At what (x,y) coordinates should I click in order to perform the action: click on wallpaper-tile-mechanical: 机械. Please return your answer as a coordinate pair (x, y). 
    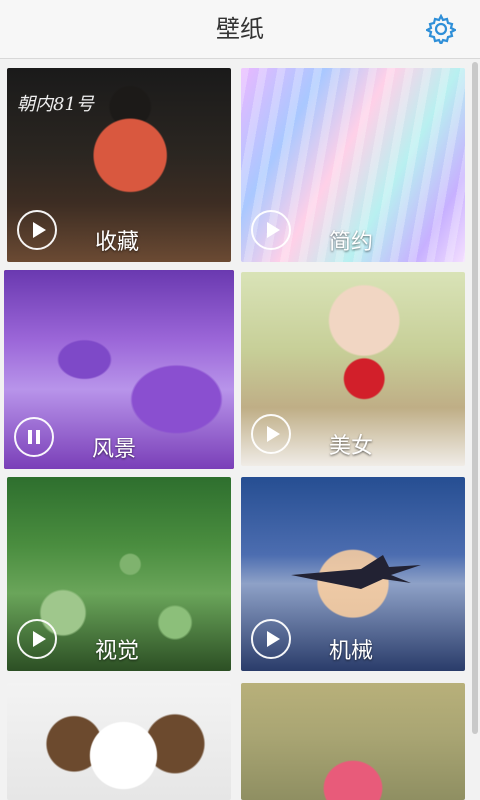
    Looking at the image, I should click on (353, 574).